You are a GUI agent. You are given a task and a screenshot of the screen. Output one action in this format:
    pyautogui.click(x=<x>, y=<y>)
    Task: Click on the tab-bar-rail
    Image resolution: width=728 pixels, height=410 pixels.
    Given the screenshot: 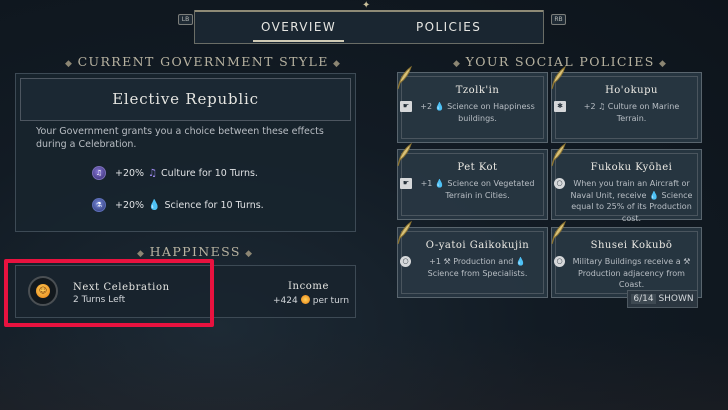 What is the action you would take?
    pyautogui.click(x=369, y=11)
    